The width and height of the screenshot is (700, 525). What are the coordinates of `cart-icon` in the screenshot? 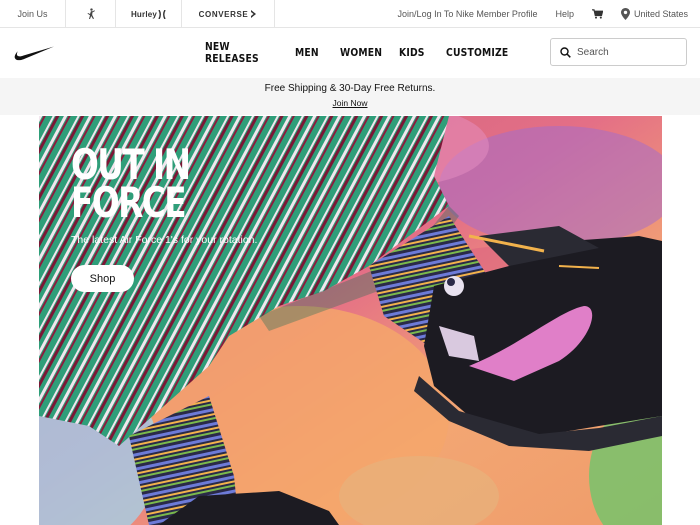 It's located at (597, 14).